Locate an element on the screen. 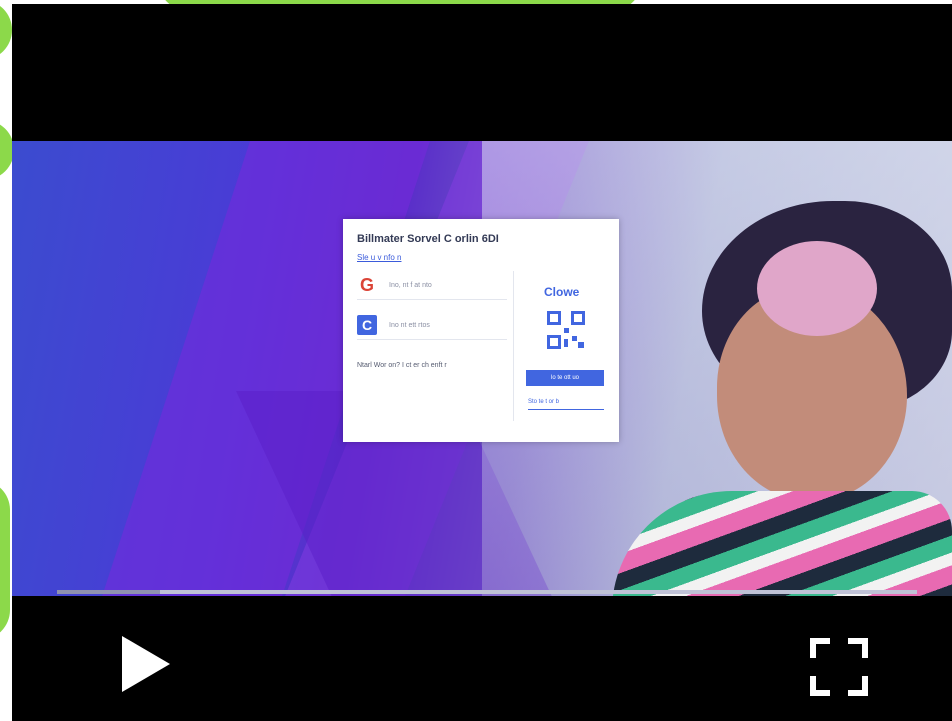  progress-bar is located at coordinates (487, 592).